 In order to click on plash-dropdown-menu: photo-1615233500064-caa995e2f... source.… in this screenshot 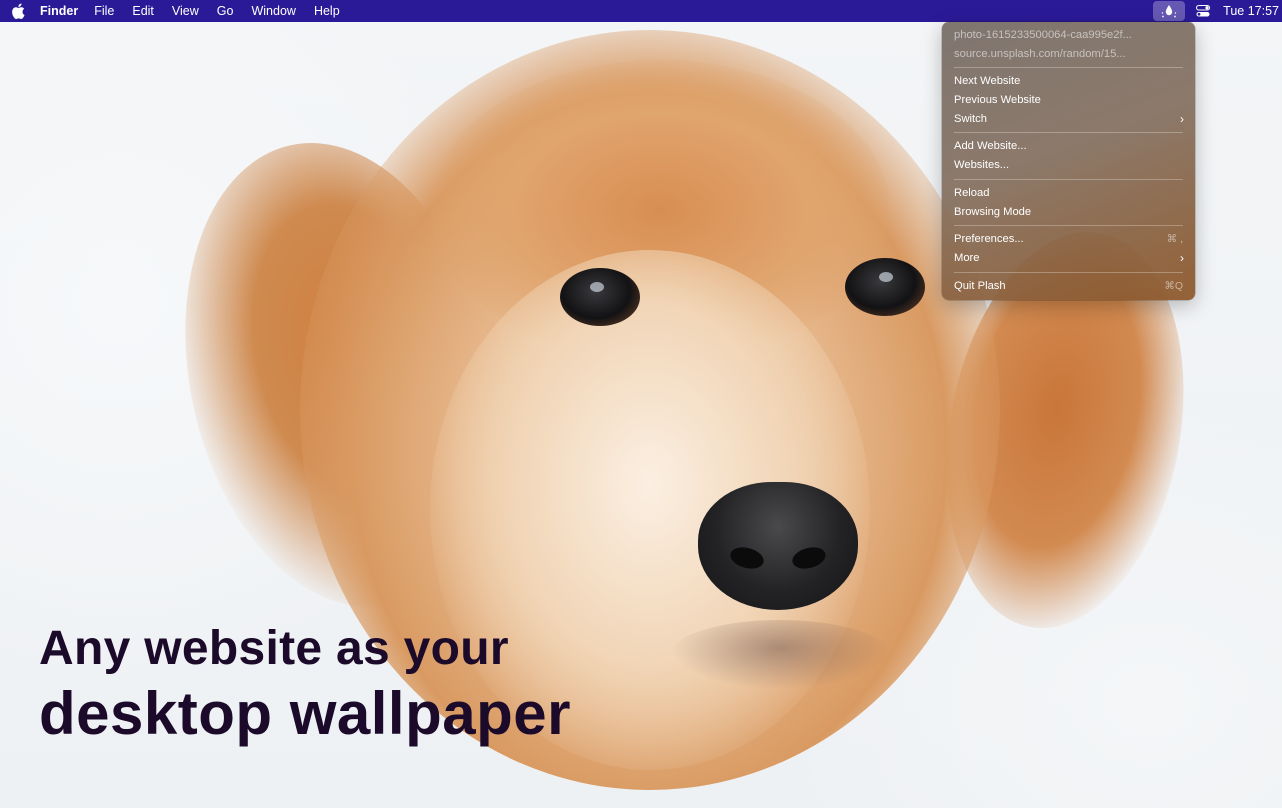, I will do `click(1068, 161)`.